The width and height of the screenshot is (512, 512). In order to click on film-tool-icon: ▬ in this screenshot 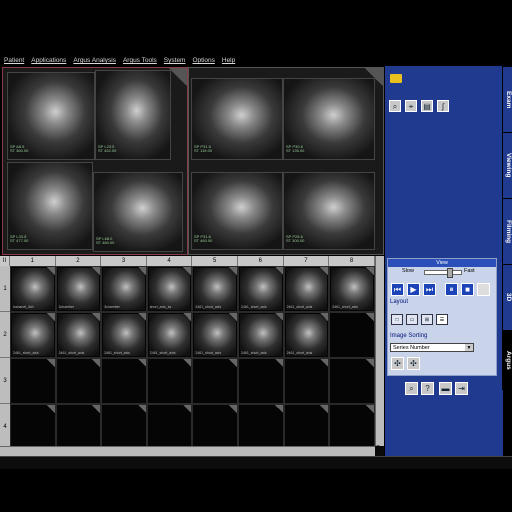, I will do `click(445, 388)`.